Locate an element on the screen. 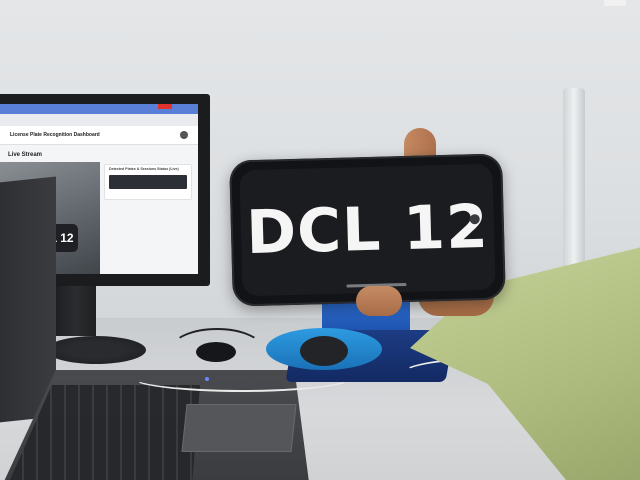 The width and height of the screenshot is (640, 480). phone: DCL 12 is located at coordinates (367, 230).